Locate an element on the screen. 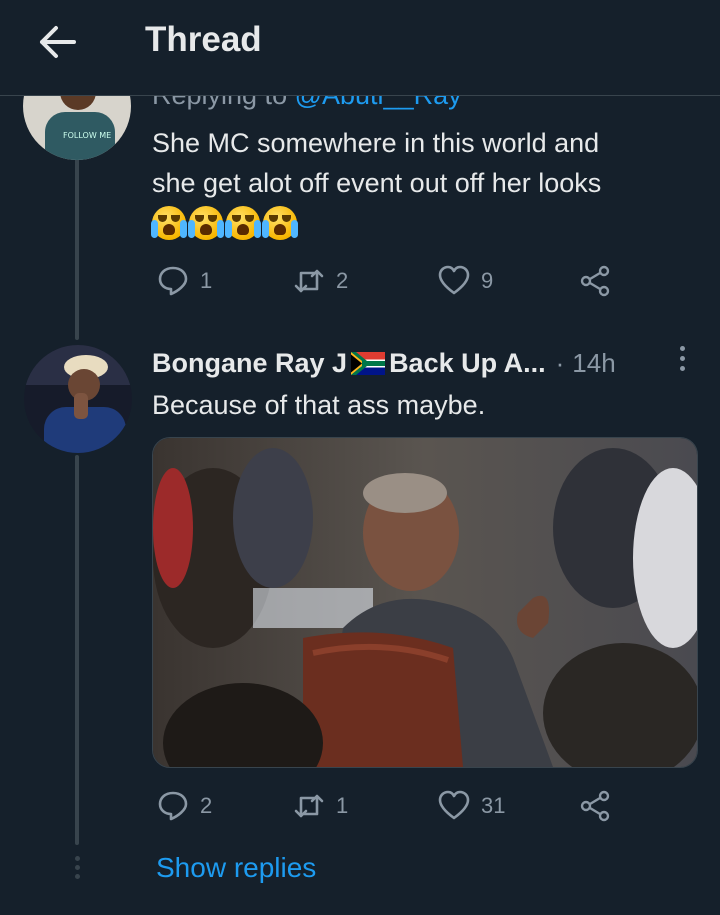 This screenshot has height=915, width=720. retweet-count: 2 is located at coordinates (342, 280).